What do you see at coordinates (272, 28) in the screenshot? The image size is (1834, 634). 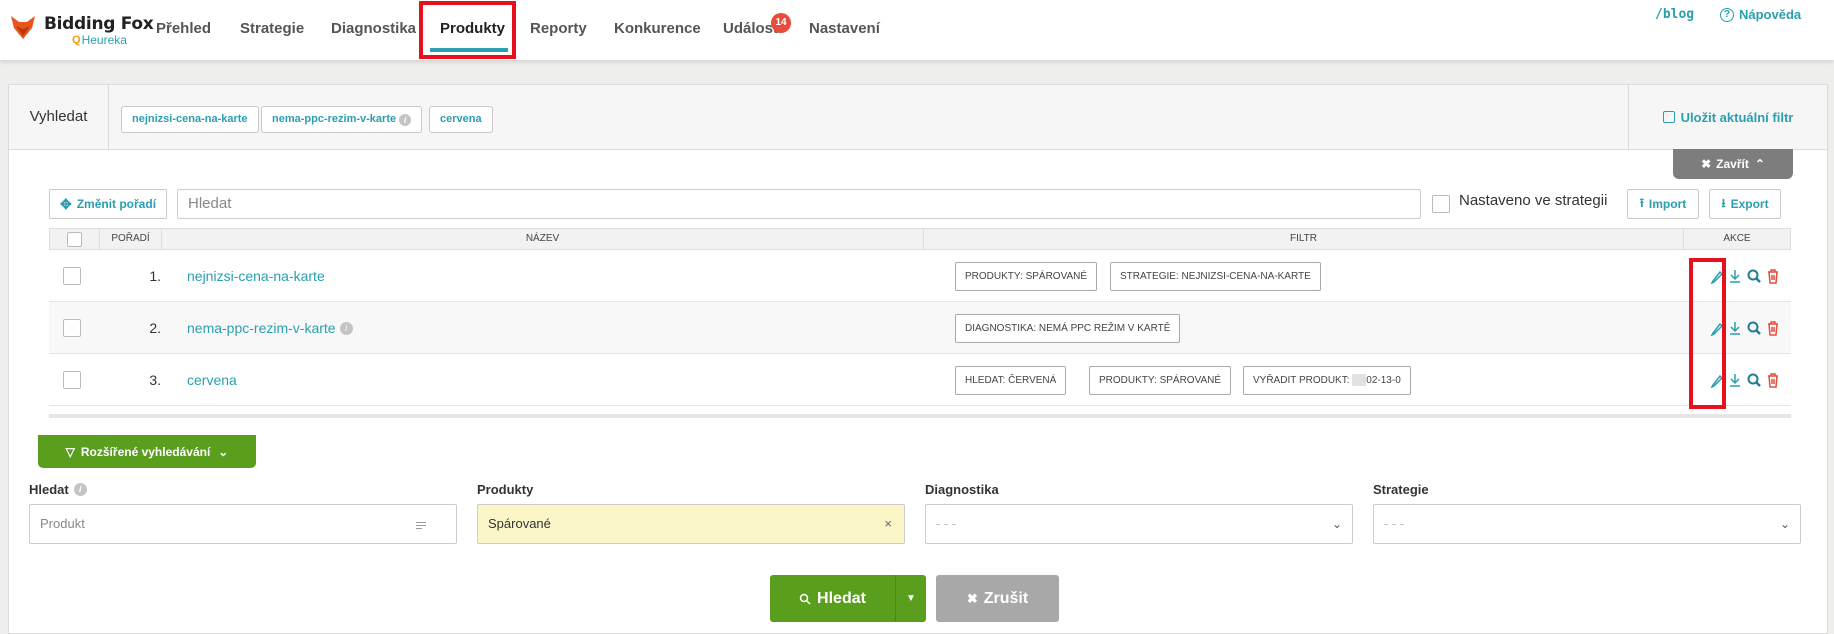 I see `nav-strategie: Strategie` at bounding box center [272, 28].